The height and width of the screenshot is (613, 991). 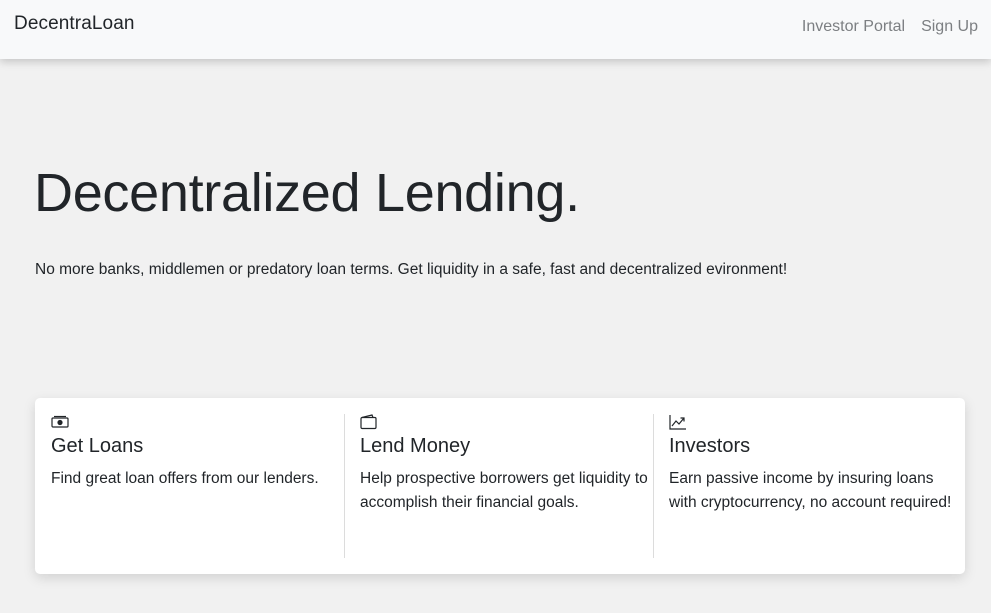 What do you see at coordinates (949, 27) in the screenshot?
I see `nav-link-sign-up: Sign Up` at bounding box center [949, 27].